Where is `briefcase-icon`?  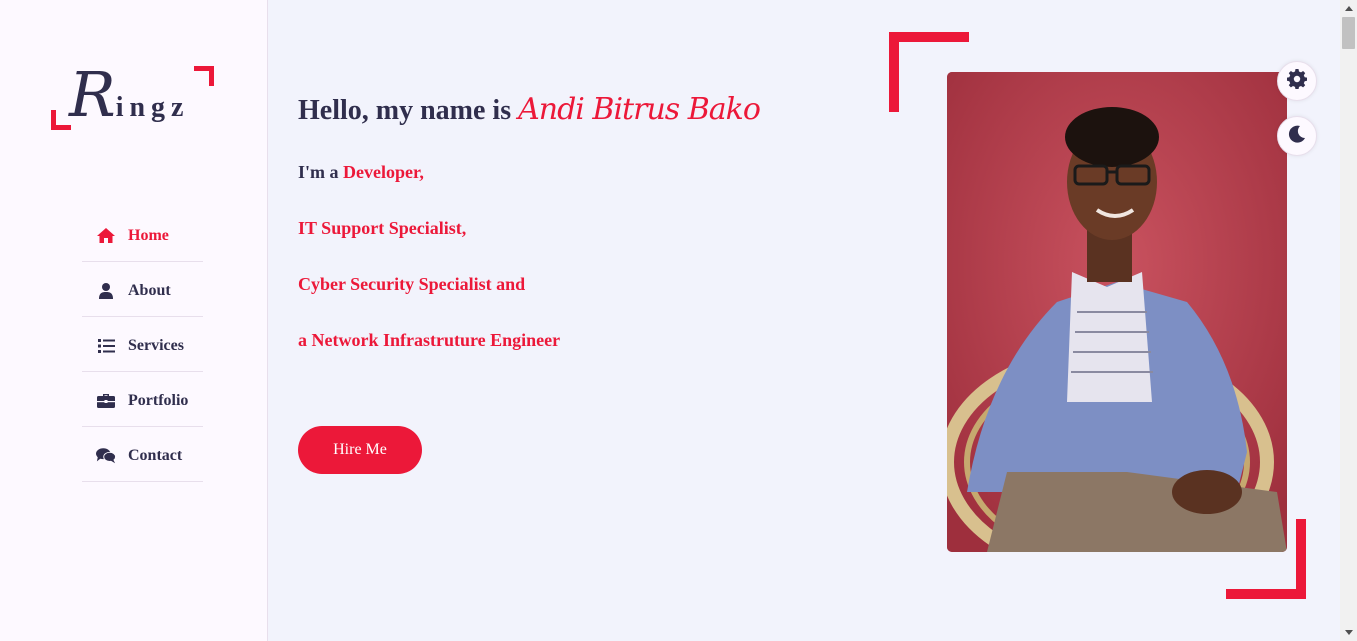 briefcase-icon is located at coordinates (106, 401).